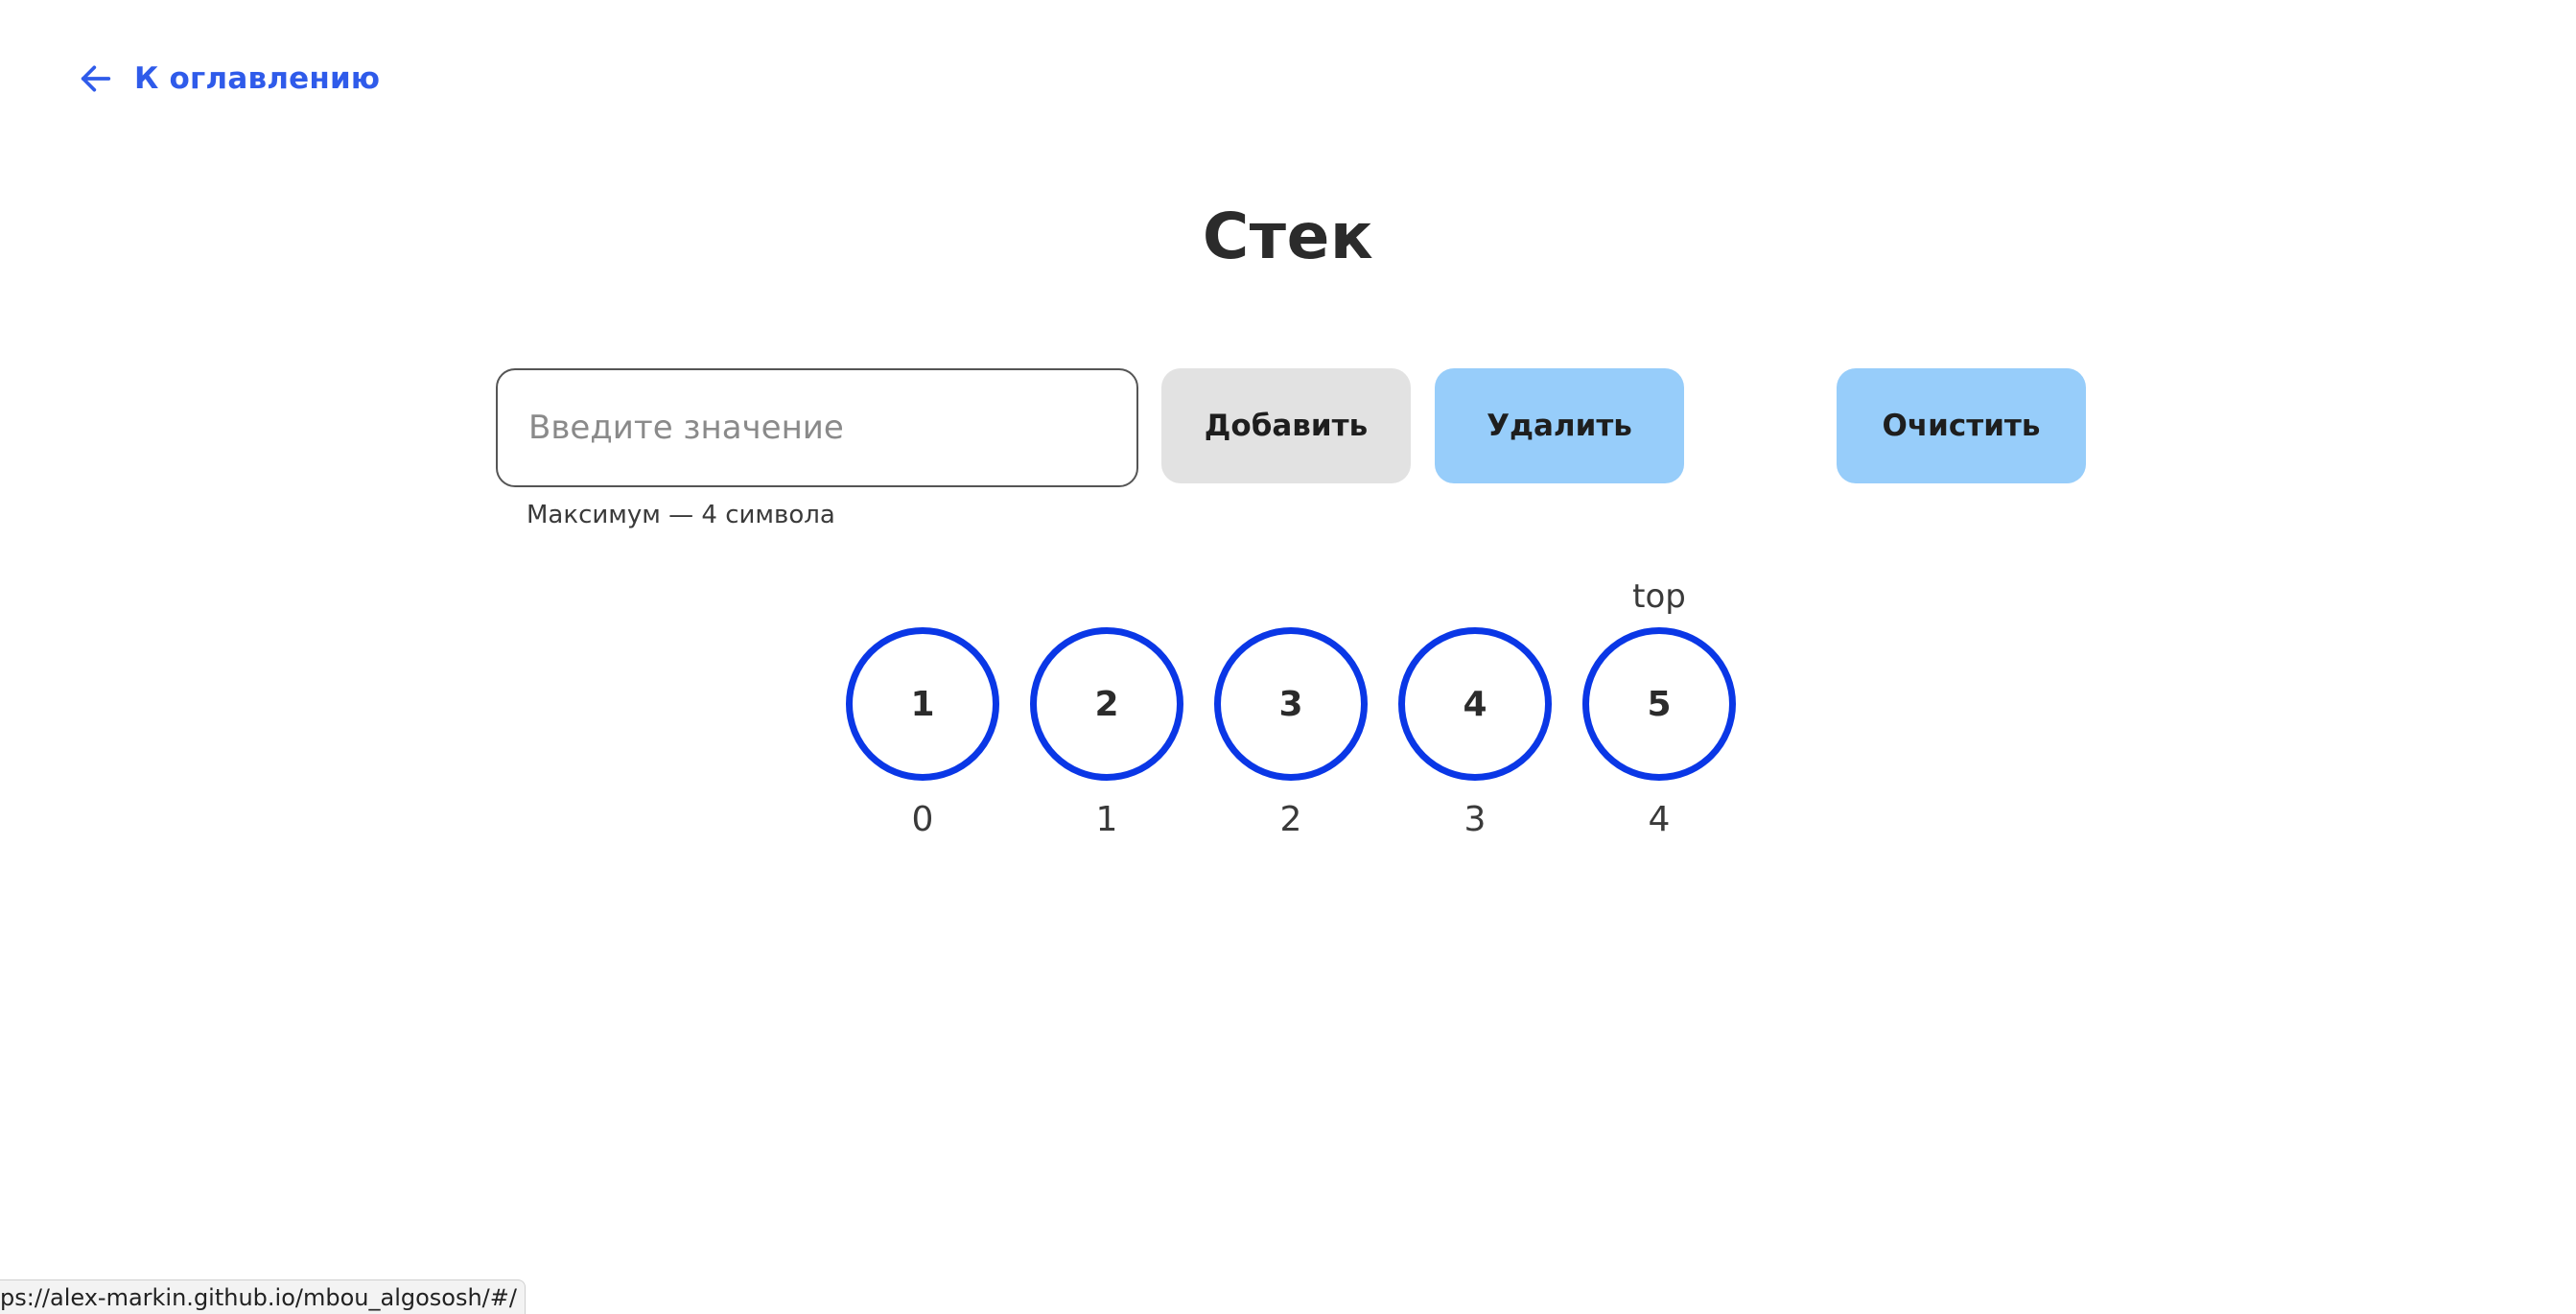 Image resolution: width=2576 pixels, height=1314 pixels. What do you see at coordinates (1286, 425) in the screenshot?
I see `add-button: Добавить` at bounding box center [1286, 425].